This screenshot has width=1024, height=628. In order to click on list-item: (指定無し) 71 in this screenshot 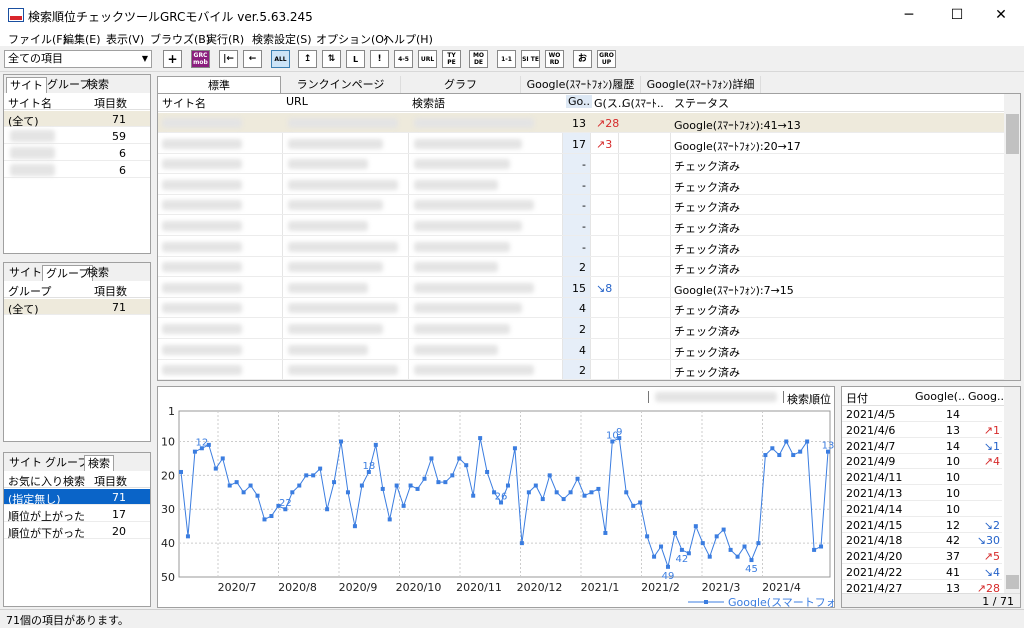, I will do `click(77, 497)`.